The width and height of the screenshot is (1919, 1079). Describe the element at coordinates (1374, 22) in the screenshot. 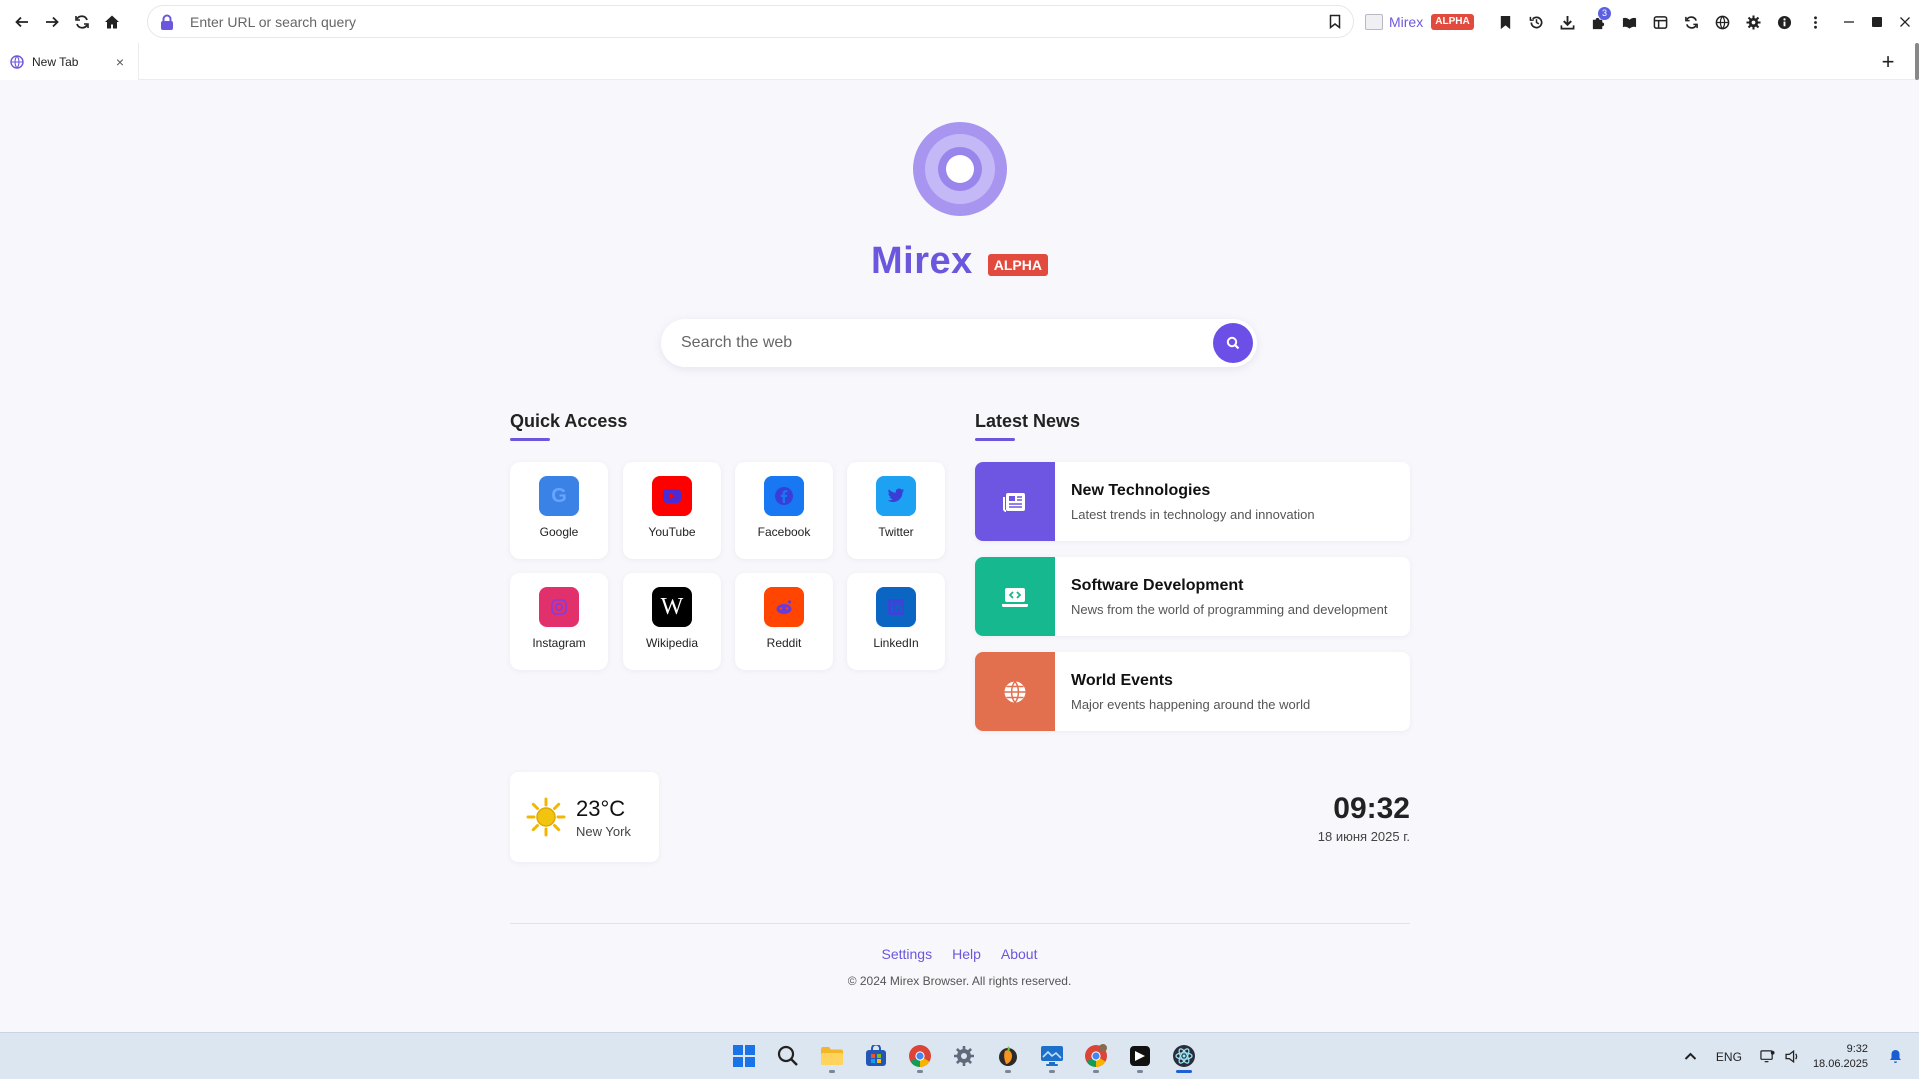

I see `broken-image-icon` at that location.